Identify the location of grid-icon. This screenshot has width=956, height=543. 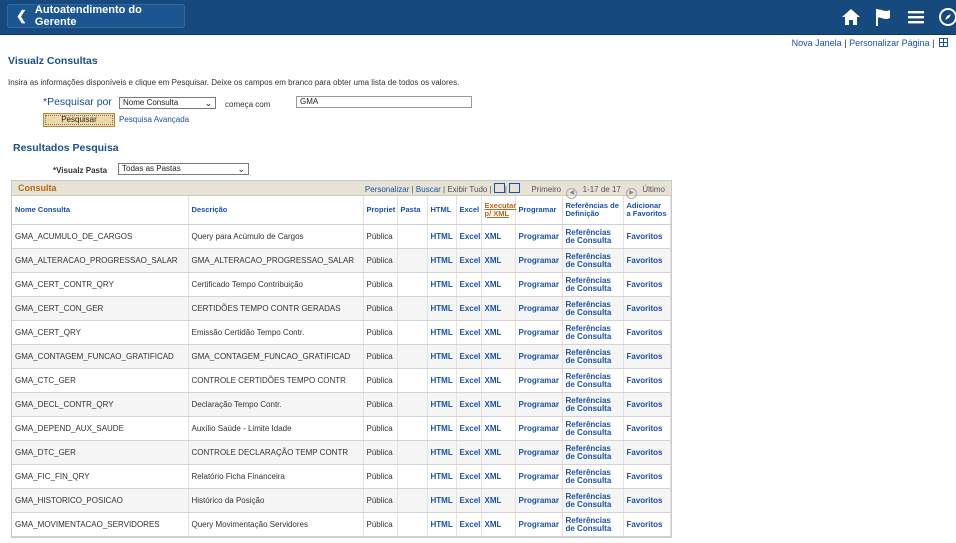
(943, 42).